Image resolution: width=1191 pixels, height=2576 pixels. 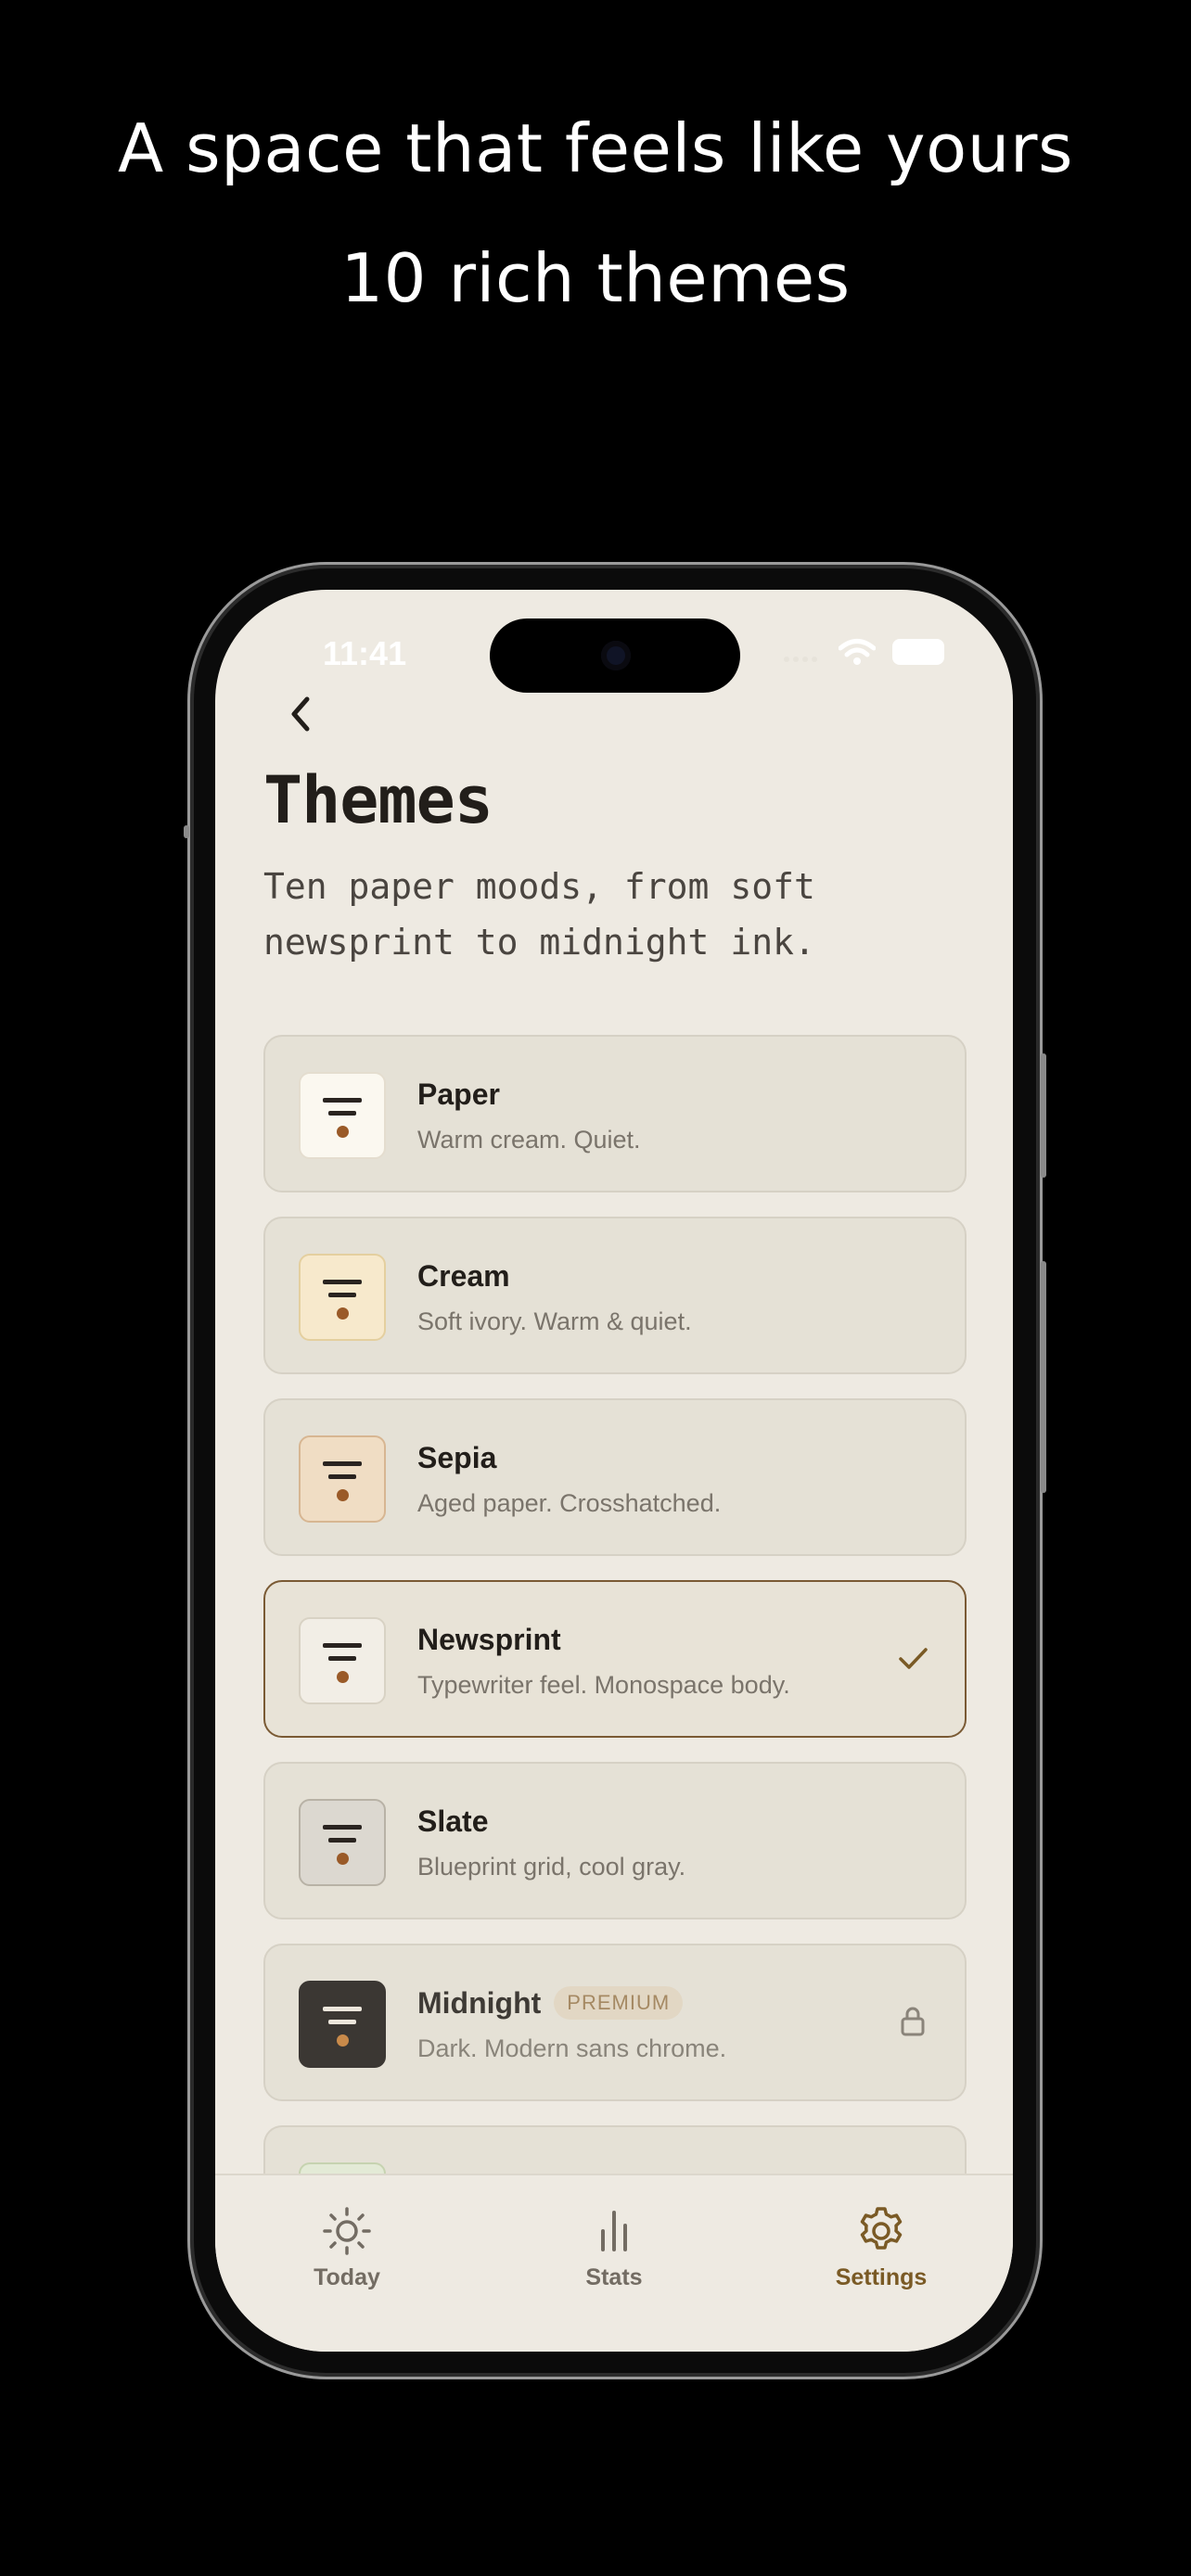 I want to click on theme-name: Slate, so click(x=453, y=1821).